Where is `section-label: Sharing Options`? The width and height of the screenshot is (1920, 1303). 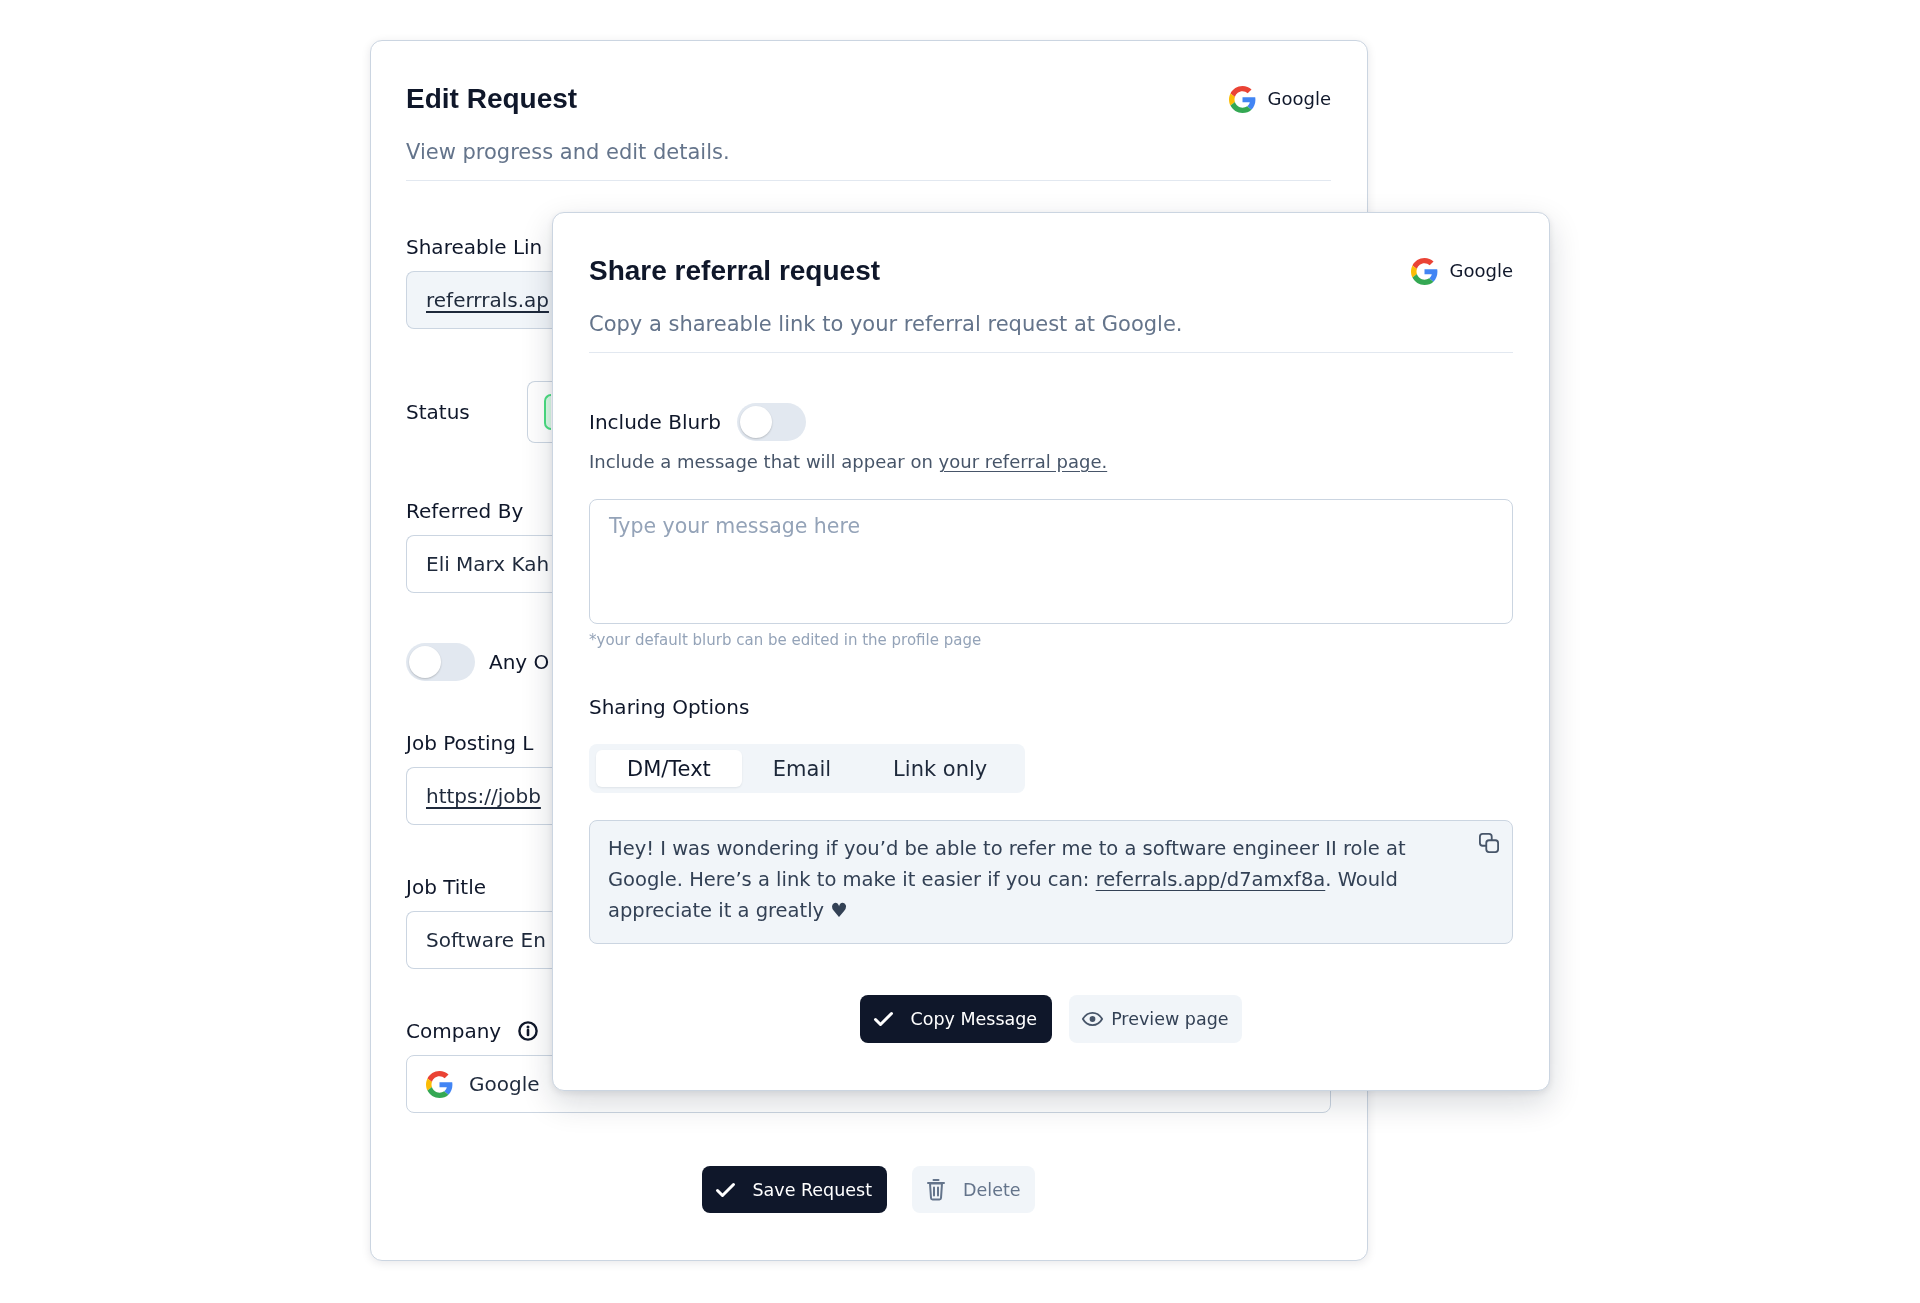 section-label: Sharing Options is located at coordinates (669, 707).